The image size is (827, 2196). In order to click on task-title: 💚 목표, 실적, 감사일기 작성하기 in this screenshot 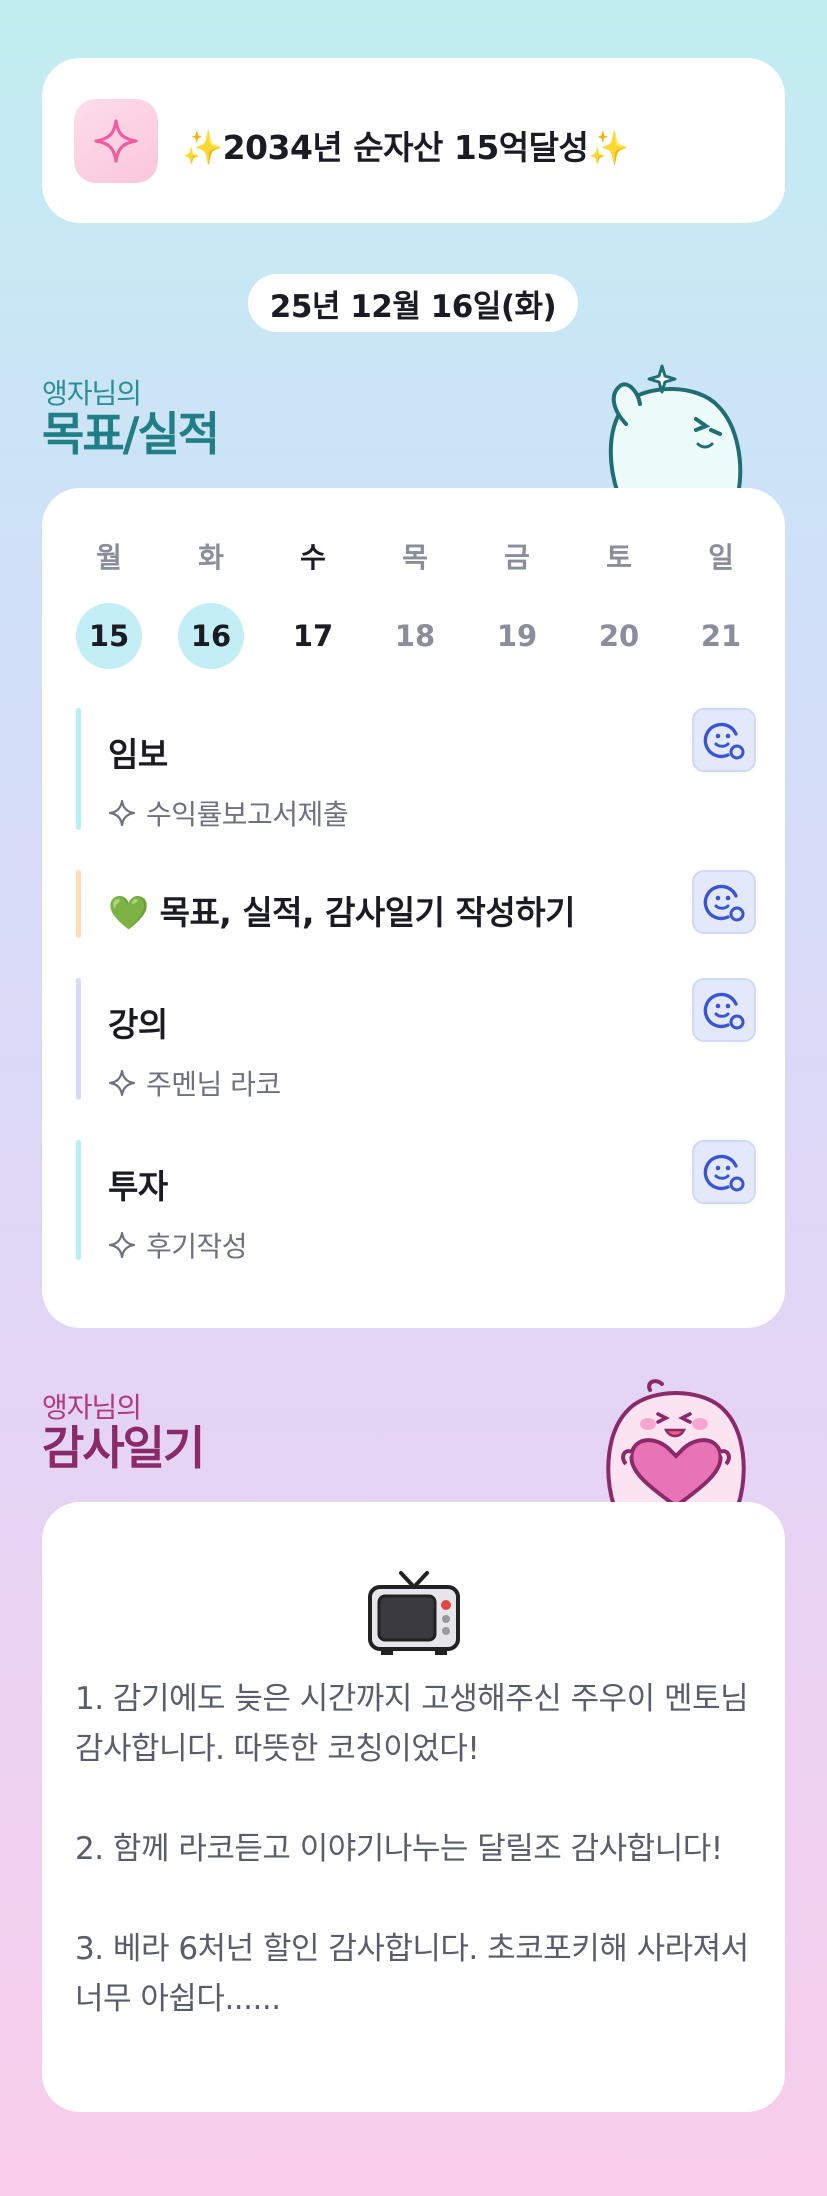, I will do `click(341, 912)`.